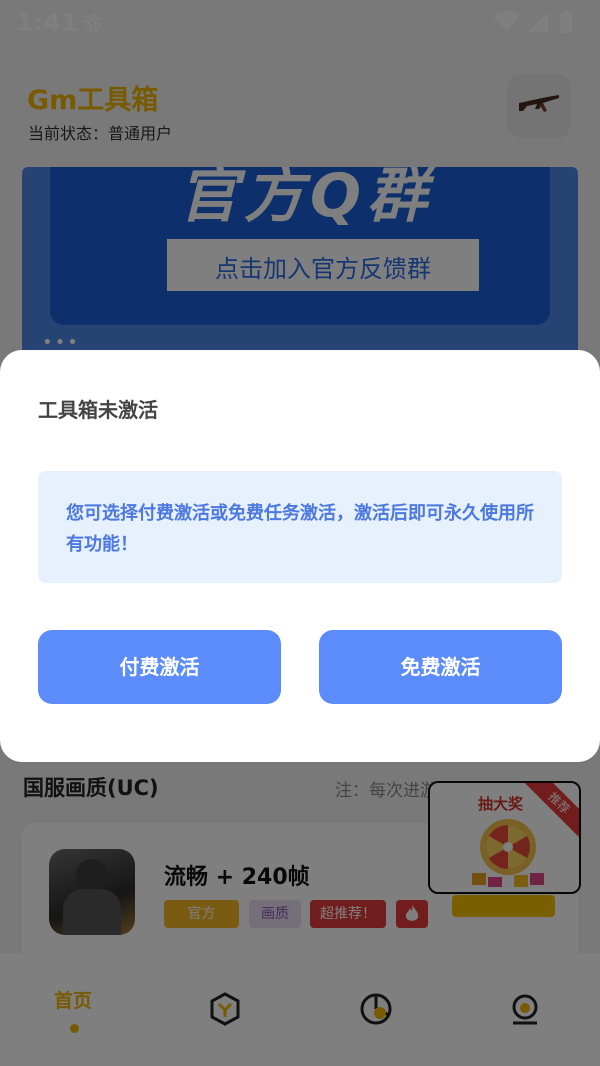  What do you see at coordinates (98, 410) in the screenshot?
I see `dialog-title: 工具箱未激活` at bounding box center [98, 410].